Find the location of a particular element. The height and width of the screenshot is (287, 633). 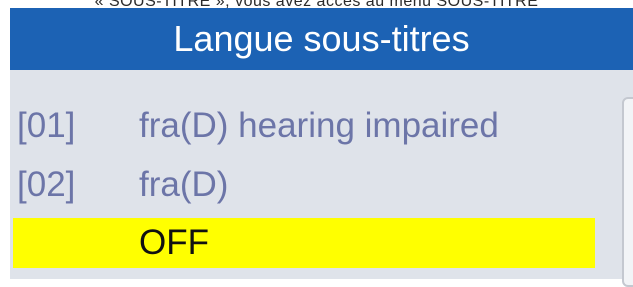

menu-title: Langue sous-titres is located at coordinates (321, 38).